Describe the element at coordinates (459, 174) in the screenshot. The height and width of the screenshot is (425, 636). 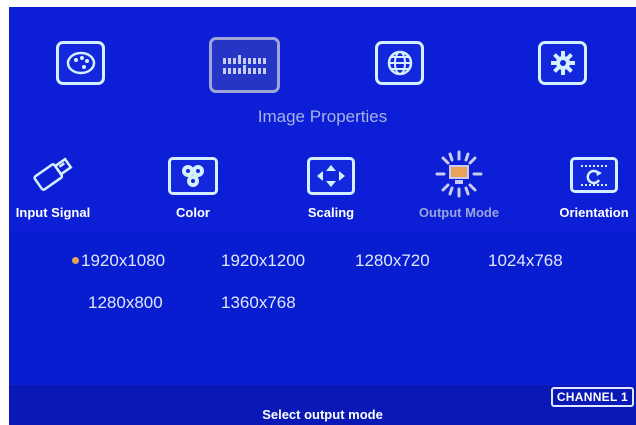
I see `monitor-burst-icon` at that location.